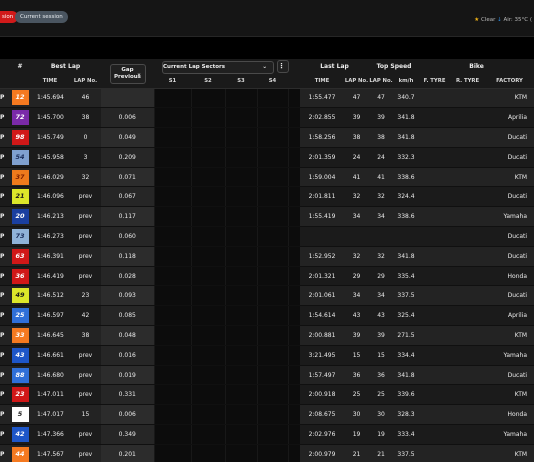 Image resolution: width=534 pixels, height=462 pixels. I want to click on speed-lapno-cell: 41, so click(381, 177).